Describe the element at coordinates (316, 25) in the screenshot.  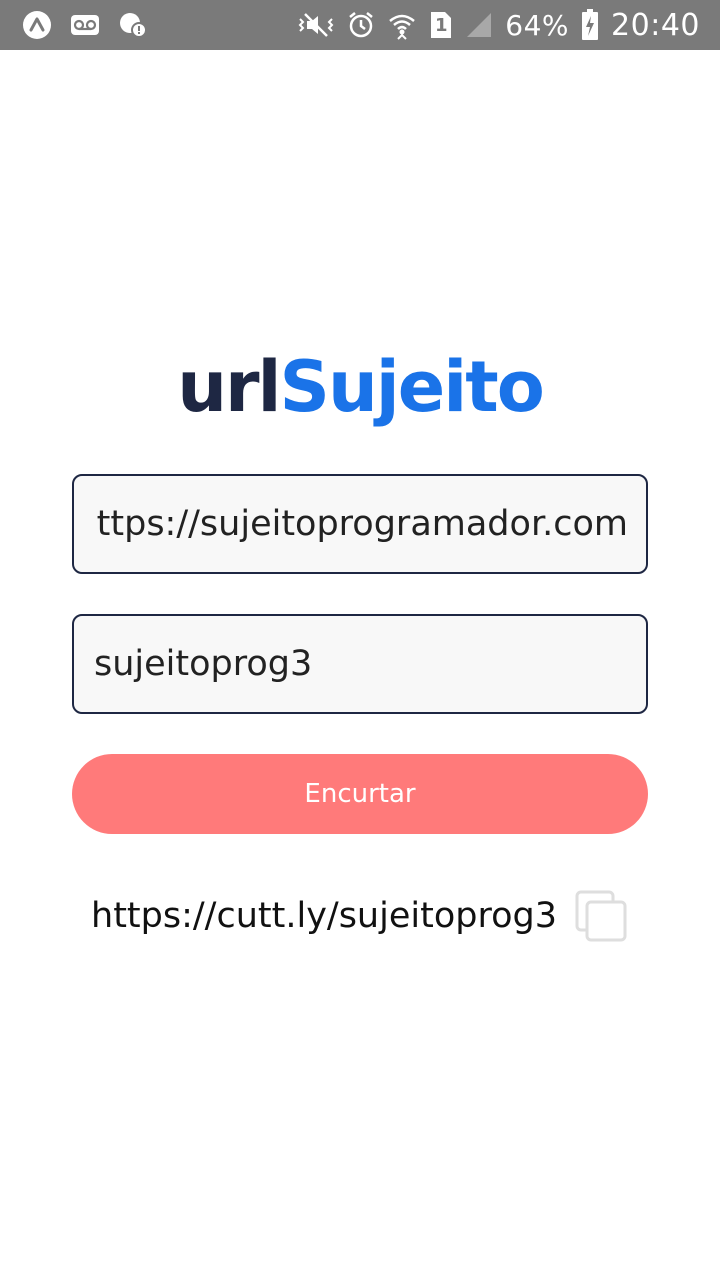
I see `vibrate-icon` at that location.